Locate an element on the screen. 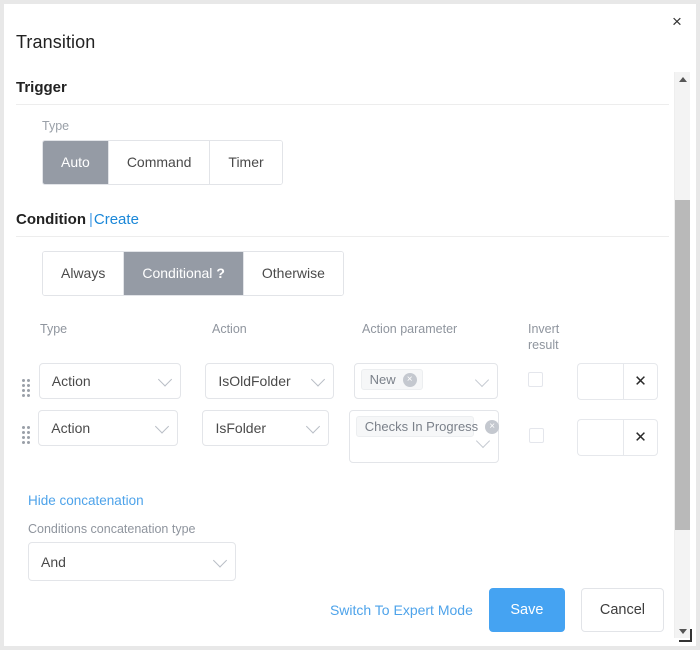  cancel-button: Cancel is located at coordinates (622, 610).